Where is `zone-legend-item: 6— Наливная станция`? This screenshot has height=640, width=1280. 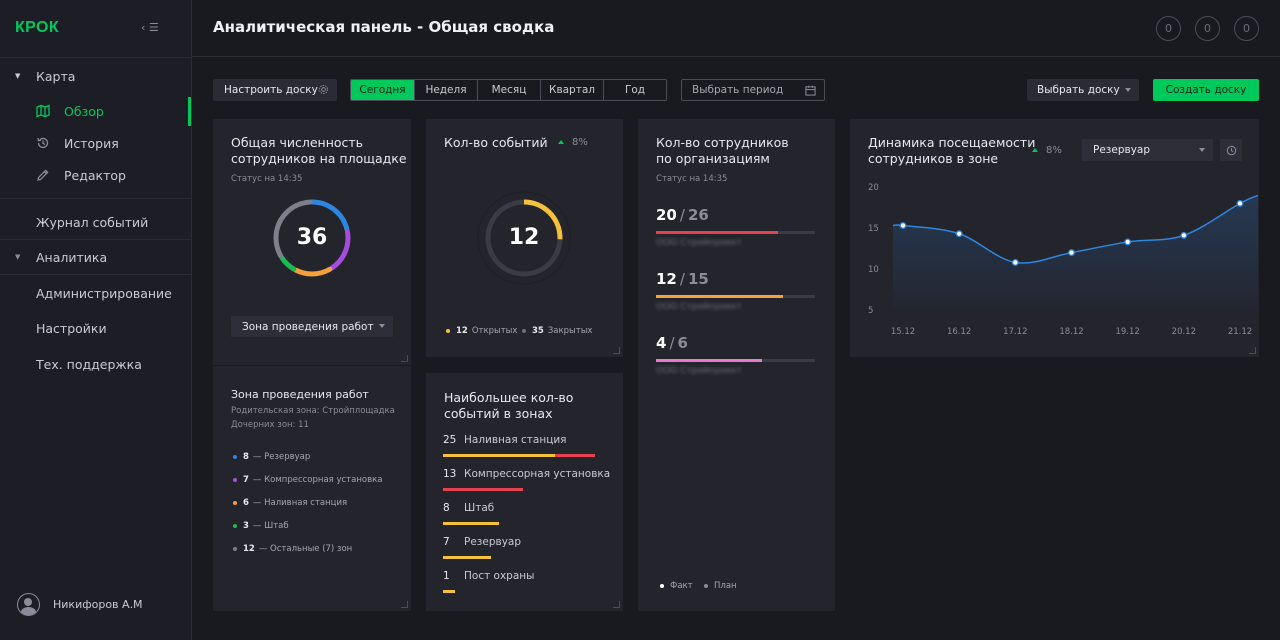
zone-legend-item: 6— Наливная станция is located at coordinates (290, 503).